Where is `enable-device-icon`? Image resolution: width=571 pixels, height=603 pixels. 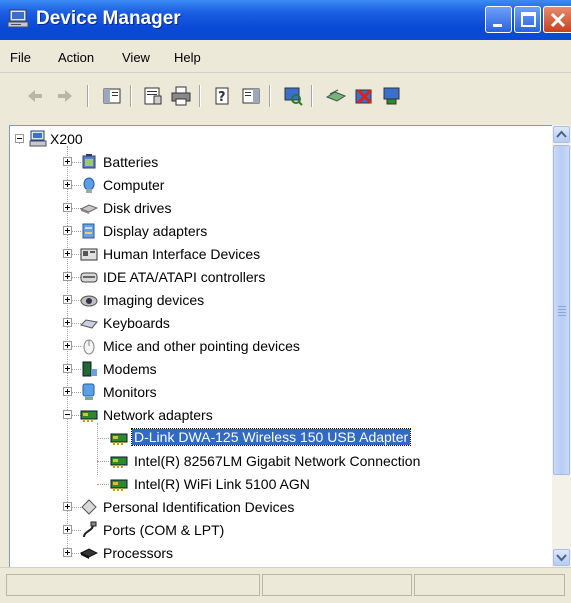
enable-device-icon is located at coordinates (392, 96).